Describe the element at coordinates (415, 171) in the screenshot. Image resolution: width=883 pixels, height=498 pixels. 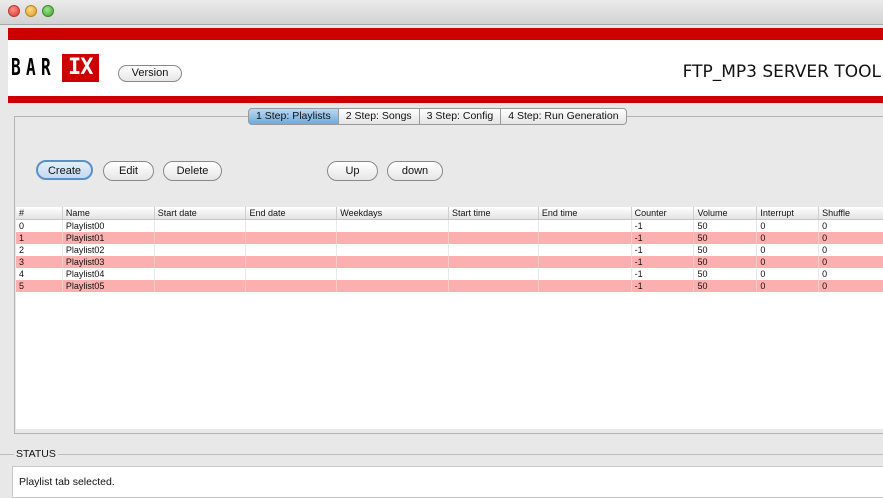
I see `move-down-button: down` at that location.